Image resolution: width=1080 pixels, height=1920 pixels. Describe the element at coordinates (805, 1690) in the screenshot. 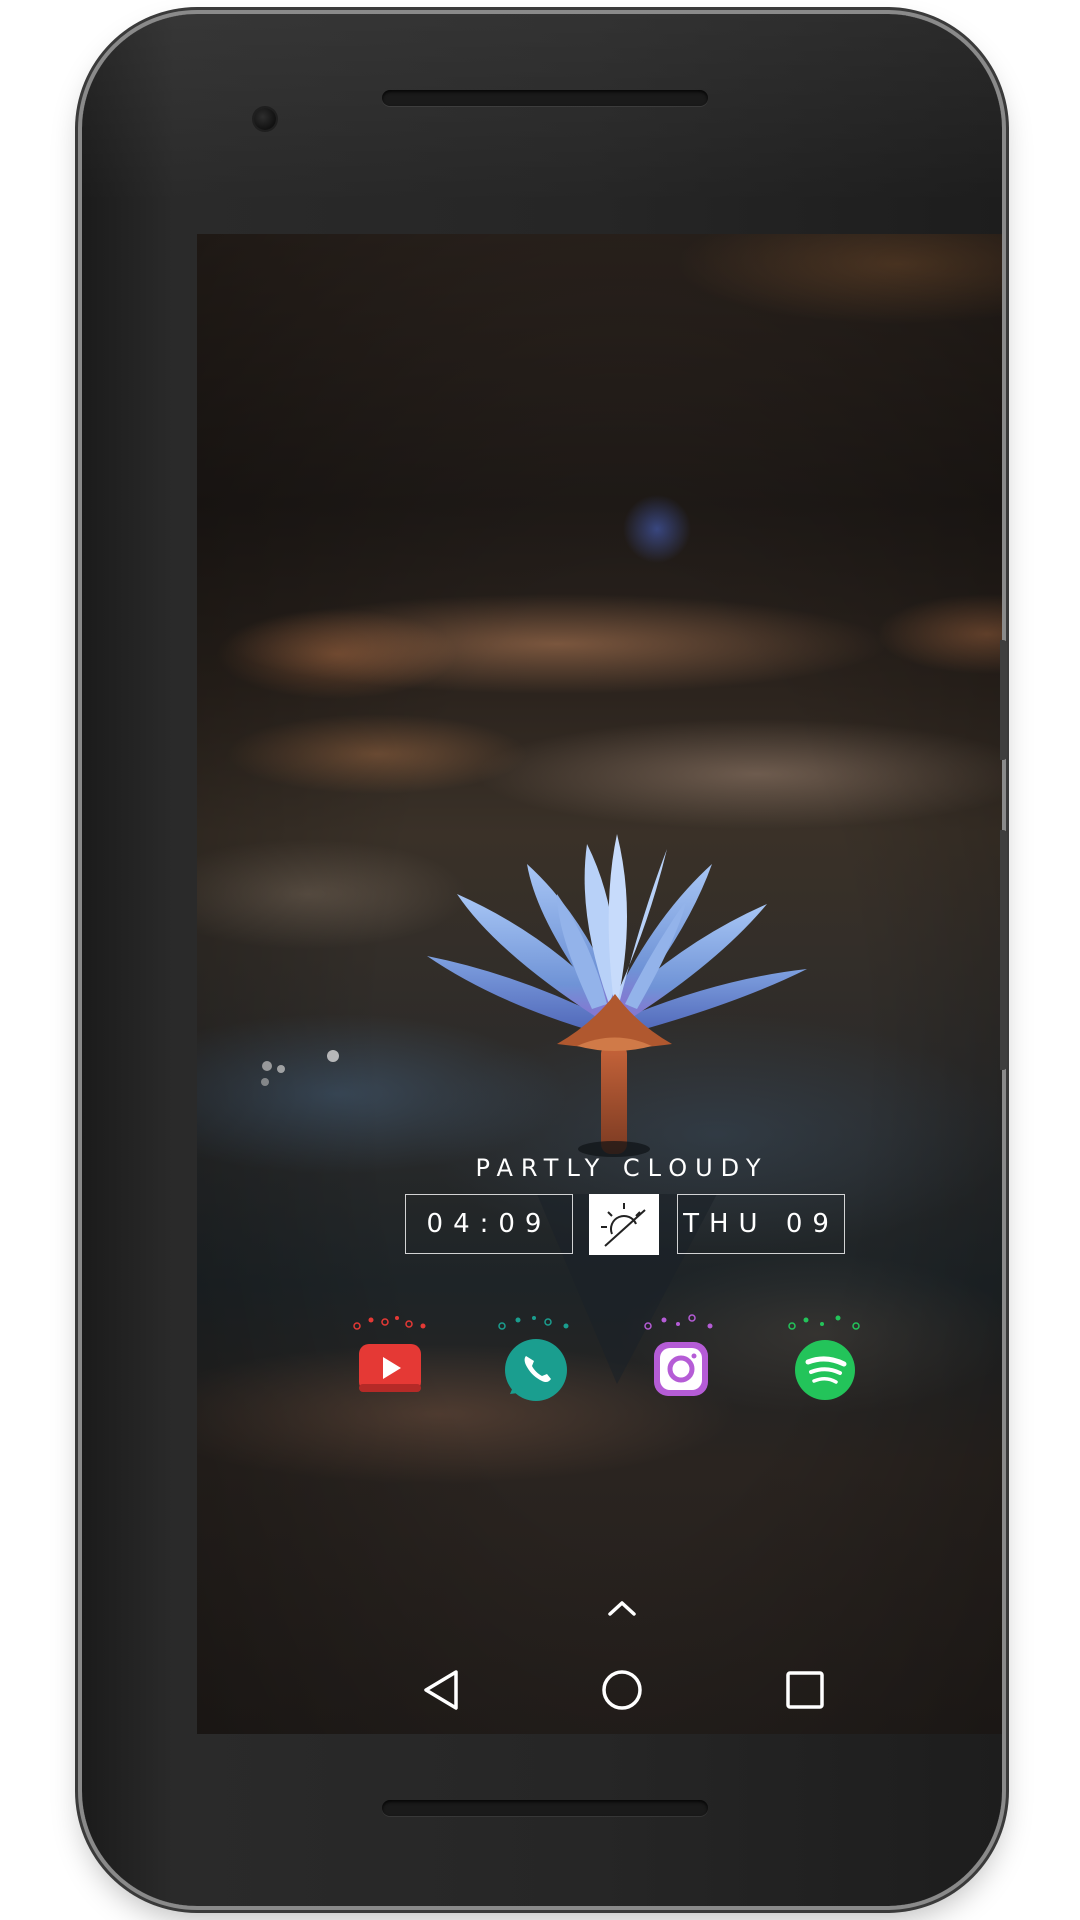

I see `recents-square-icon` at that location.